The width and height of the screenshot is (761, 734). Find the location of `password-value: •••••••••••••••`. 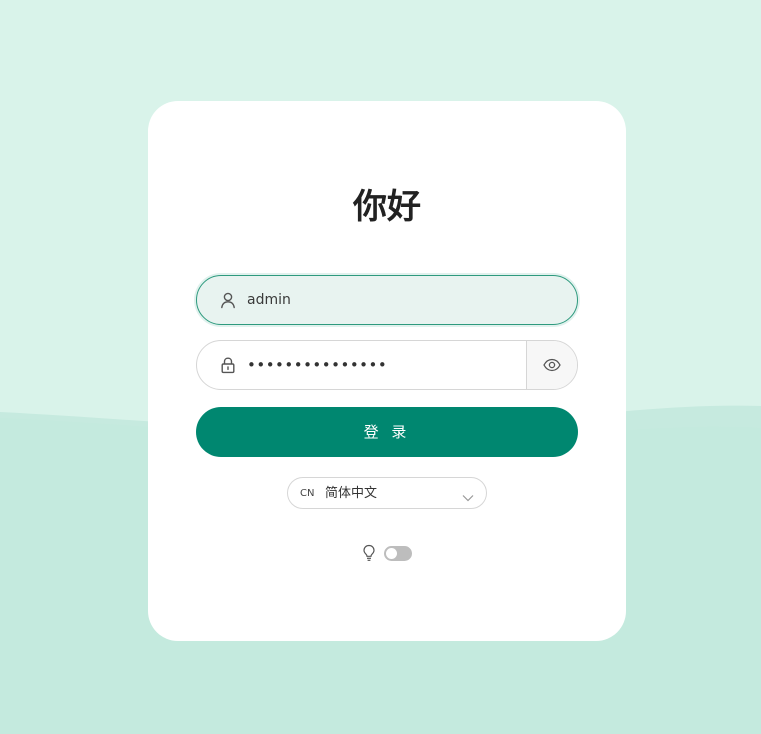

password-value: ••••••••••••••• is located at coordinates (317, 365).